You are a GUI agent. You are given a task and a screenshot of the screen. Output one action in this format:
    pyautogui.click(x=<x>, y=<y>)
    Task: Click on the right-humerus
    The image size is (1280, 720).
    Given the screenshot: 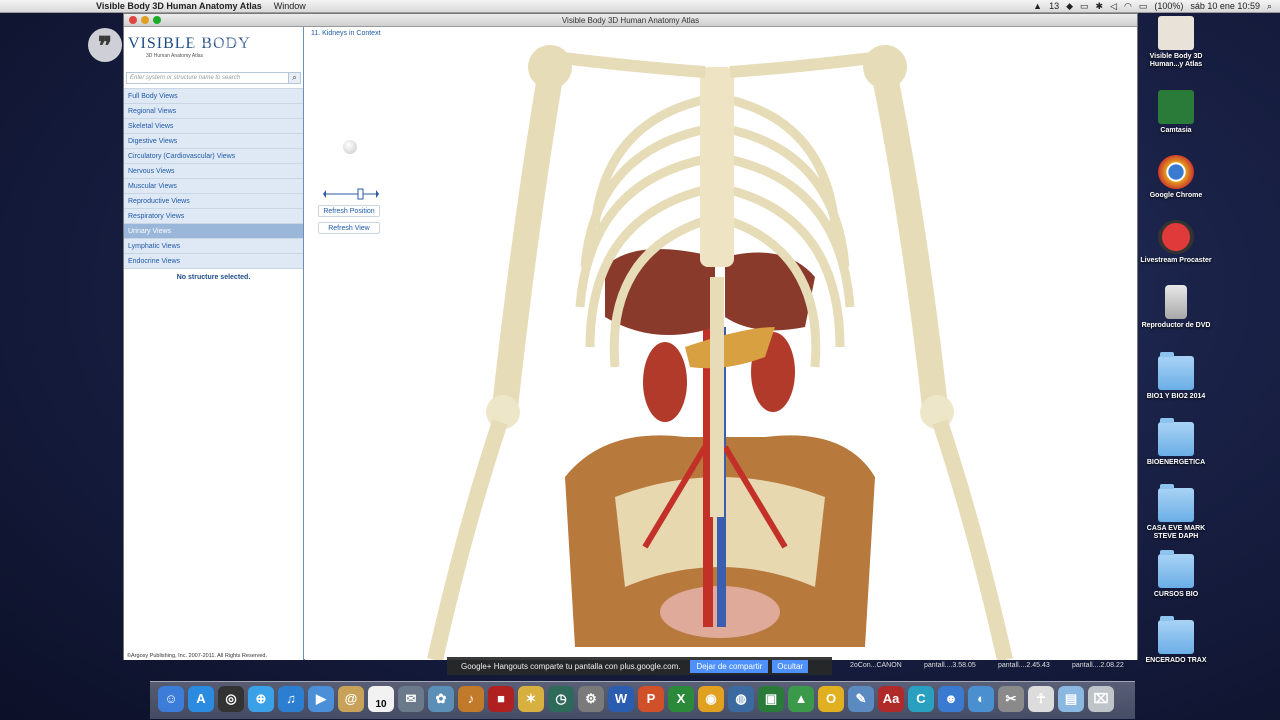 What is the action you would take?
    pyautogui.click(x=910, y=241)
    